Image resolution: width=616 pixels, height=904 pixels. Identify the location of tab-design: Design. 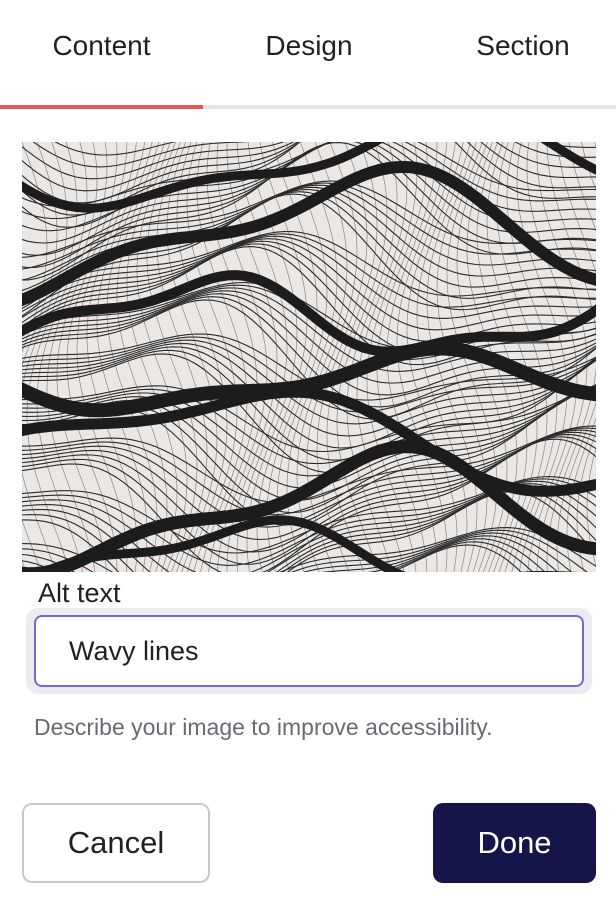
(309, 52).